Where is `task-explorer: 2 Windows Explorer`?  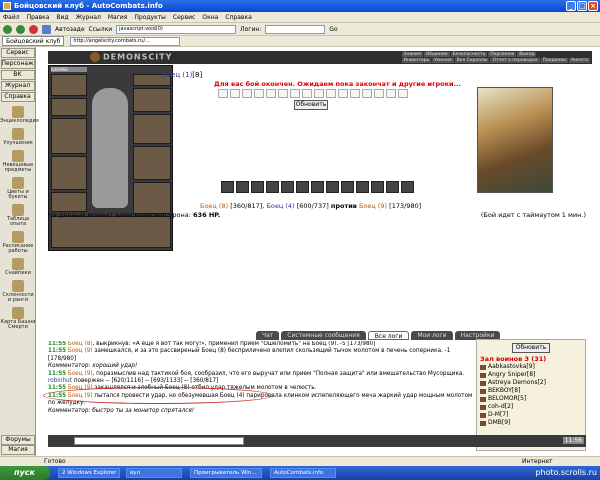
task-explorer: 2 Windows Explorer is located at coordinates (89, 473).